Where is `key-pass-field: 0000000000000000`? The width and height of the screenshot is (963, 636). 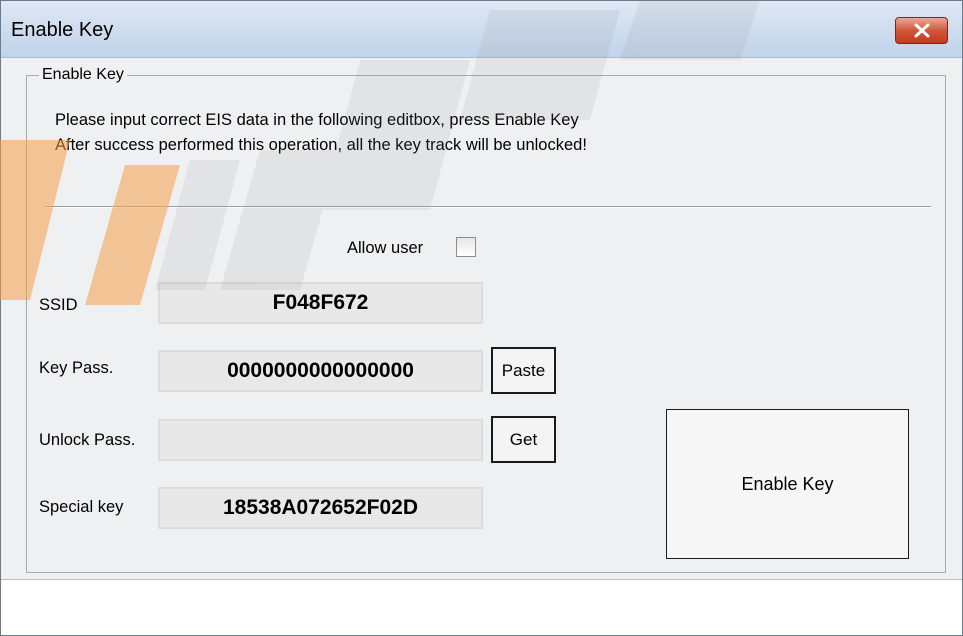 key-pass-field: 0000000000000000 is located at coordinates (320, 371).